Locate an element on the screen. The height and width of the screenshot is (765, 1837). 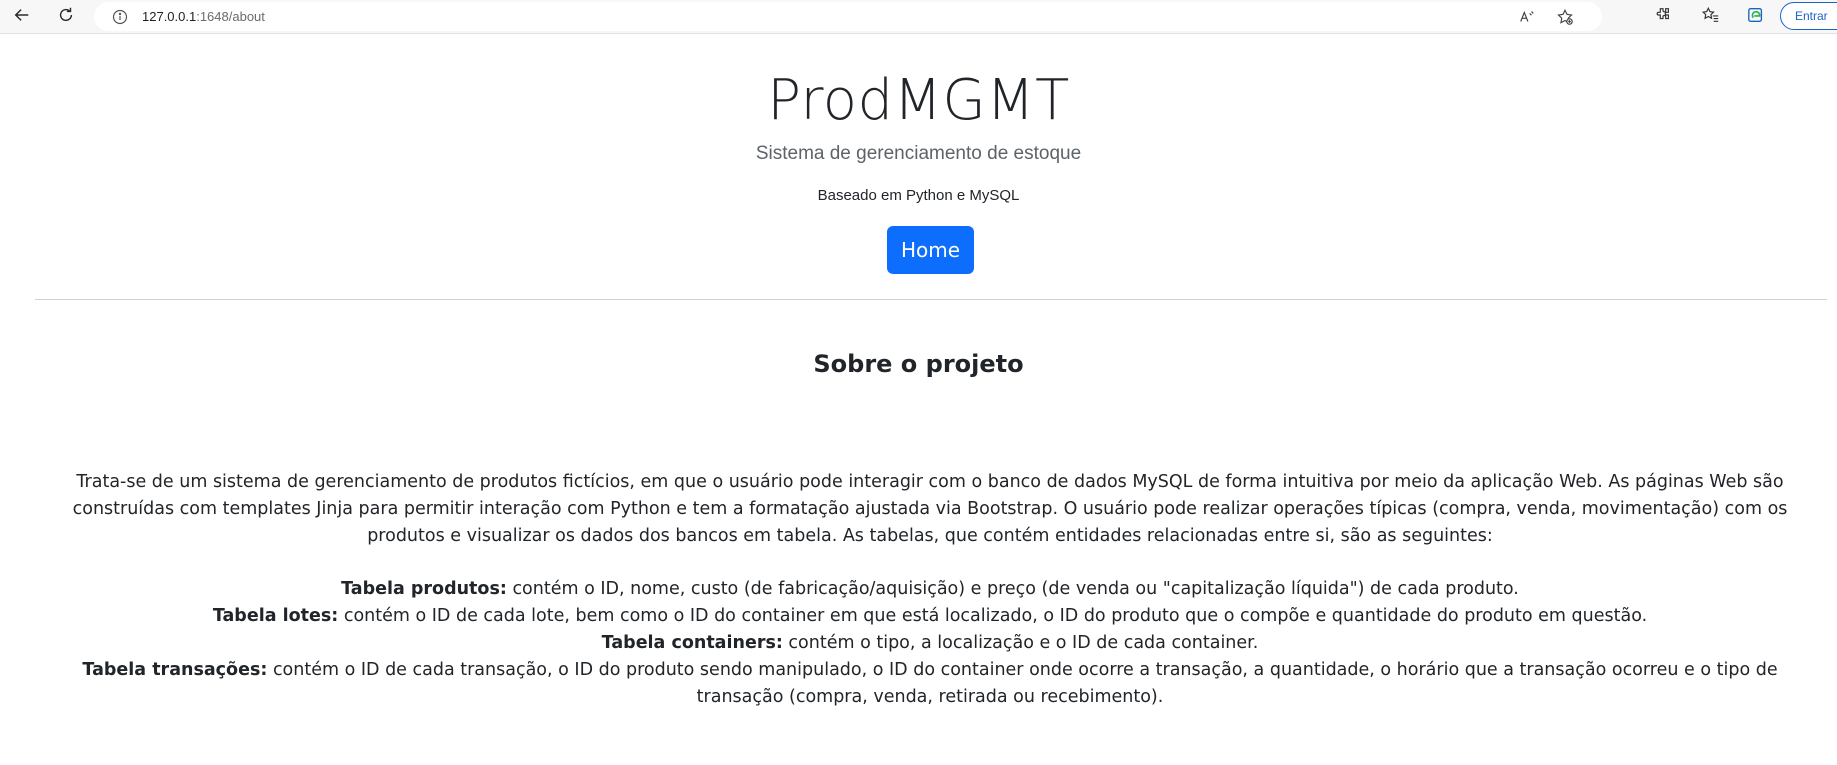
table-name: Tabela transações: is located at coordinates (175, 670).